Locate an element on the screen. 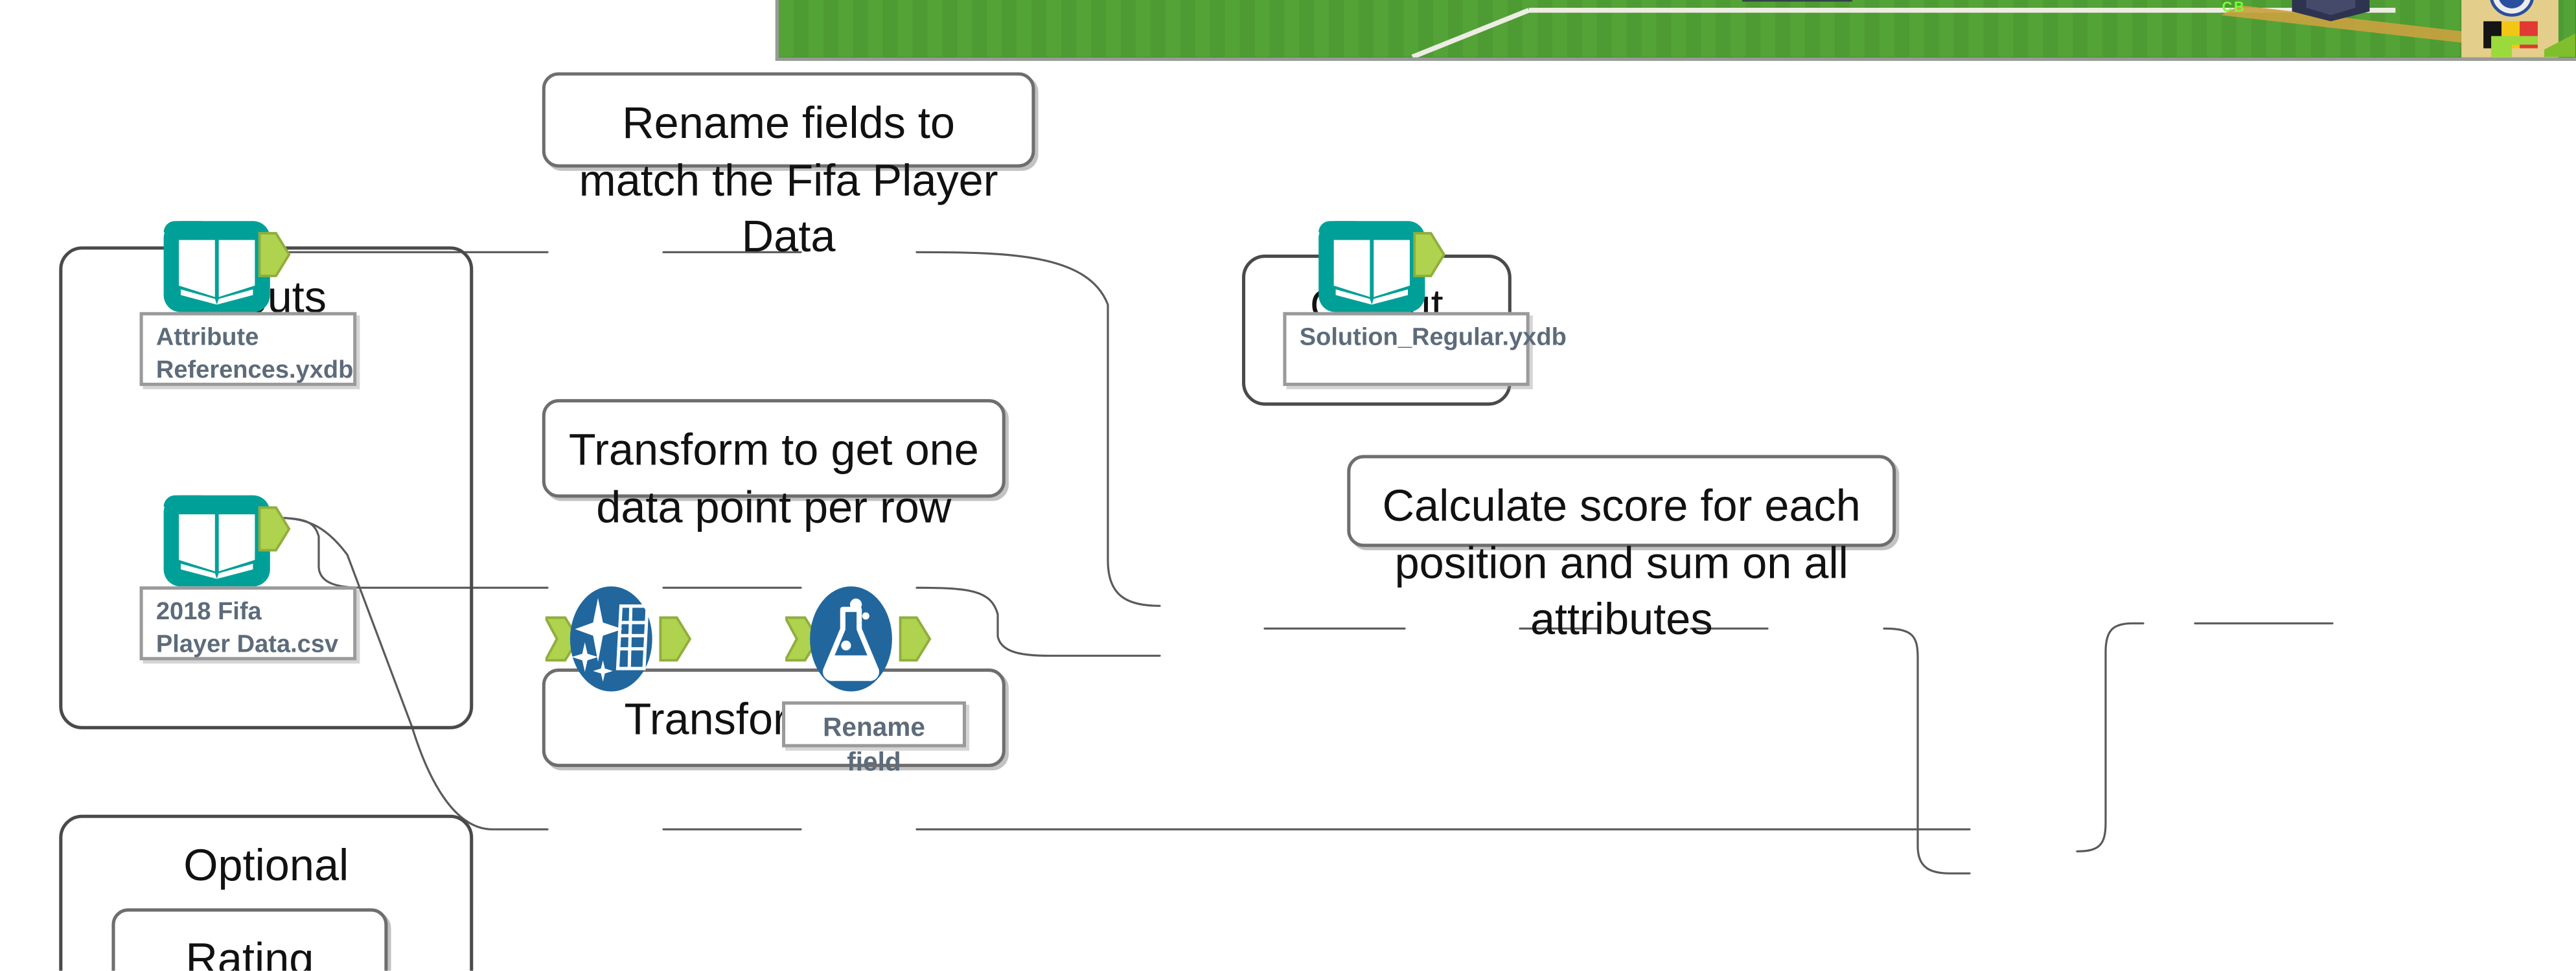 The height and width of the screenshot is (971, 2576). dynamic-rename-icon is located at coordinates (851, 639).